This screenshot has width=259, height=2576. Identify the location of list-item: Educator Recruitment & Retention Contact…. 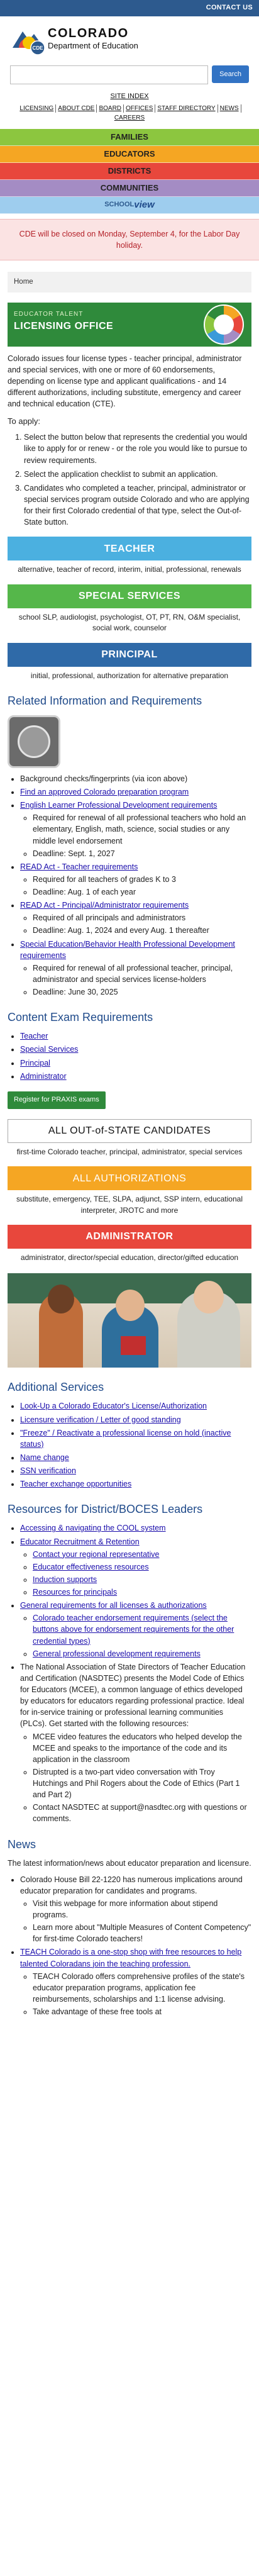
(135, 1567).